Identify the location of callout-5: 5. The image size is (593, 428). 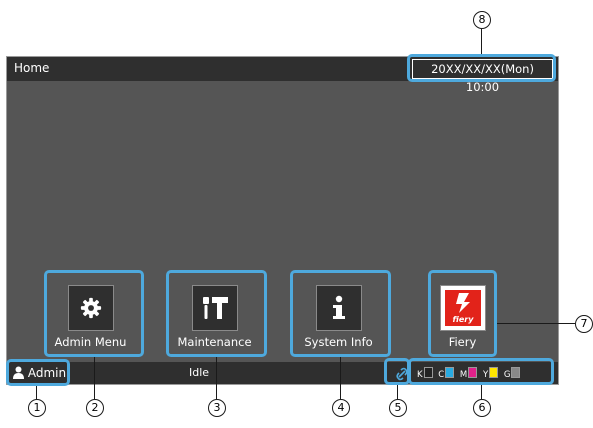
(398, 408).